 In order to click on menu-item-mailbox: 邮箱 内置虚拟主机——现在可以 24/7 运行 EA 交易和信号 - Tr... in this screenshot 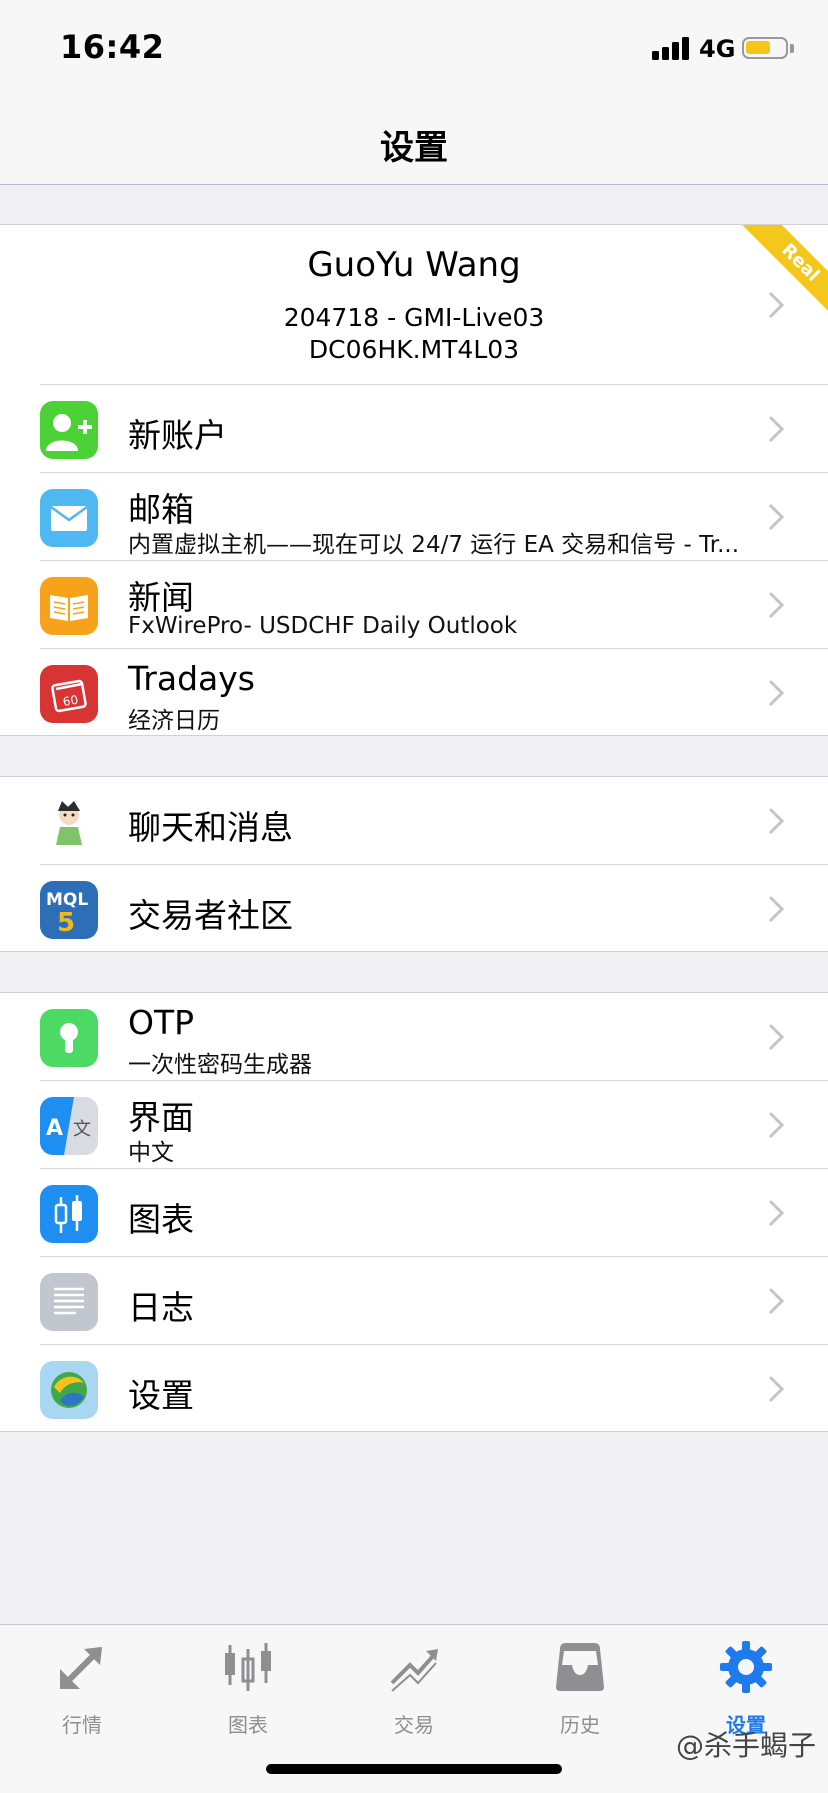, I will do `click(414, 517)`.